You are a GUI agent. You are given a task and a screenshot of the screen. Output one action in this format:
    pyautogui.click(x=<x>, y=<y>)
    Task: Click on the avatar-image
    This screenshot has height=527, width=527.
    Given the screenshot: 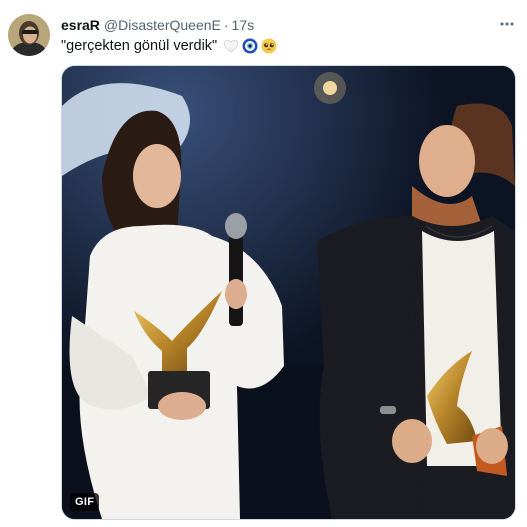 What is the action you would take?
    pyautogui.click(x=29, y=35)
    